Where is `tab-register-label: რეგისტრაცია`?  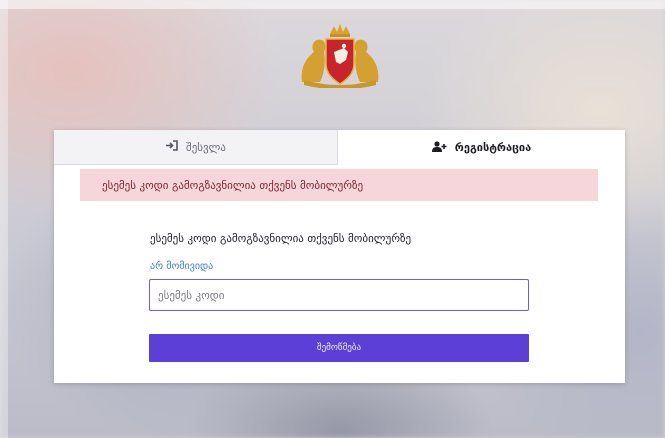 tab-register-label: რეგისტრაცია is located at coordinates (493, 147).